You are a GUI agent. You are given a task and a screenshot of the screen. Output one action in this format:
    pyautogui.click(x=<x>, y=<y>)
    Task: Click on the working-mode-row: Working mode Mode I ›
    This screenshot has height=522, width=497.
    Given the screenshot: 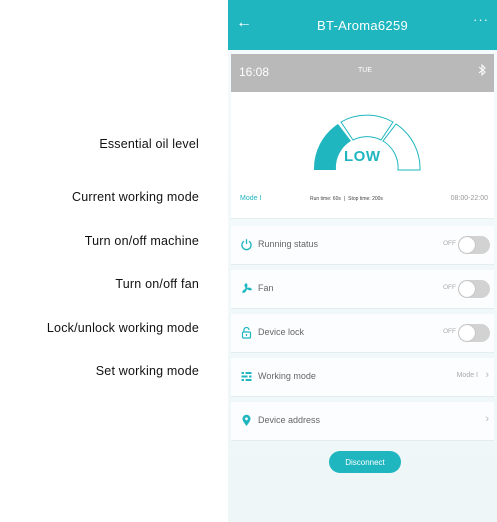 What is the action you would take?
    pyautogui.click(x=362, y=377)
    